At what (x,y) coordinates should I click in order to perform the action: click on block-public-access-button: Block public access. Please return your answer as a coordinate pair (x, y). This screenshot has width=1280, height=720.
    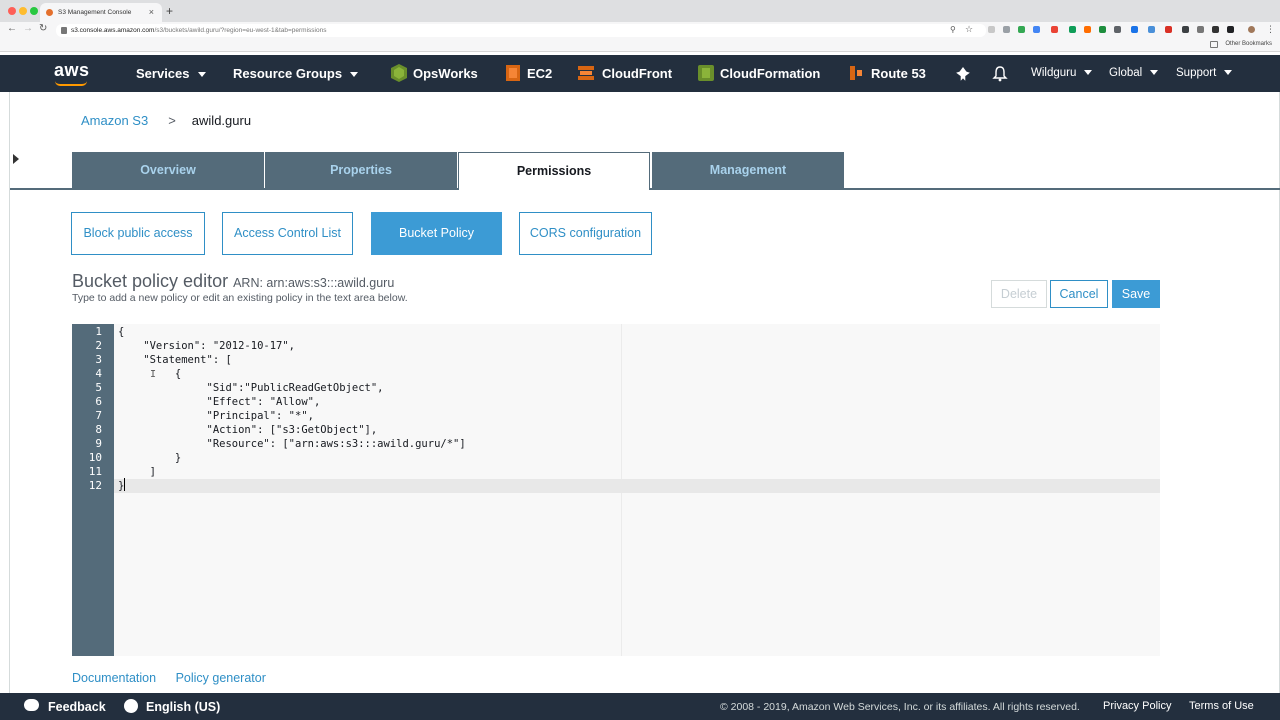
    Looking at the image, I should click on (138, 233).